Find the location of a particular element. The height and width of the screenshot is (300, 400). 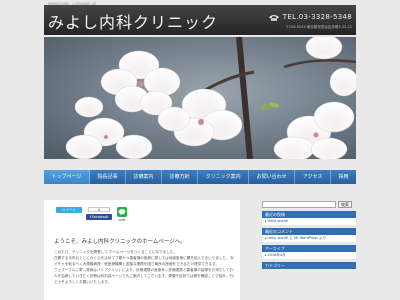

line-icon is located at coordinates (122, 212).